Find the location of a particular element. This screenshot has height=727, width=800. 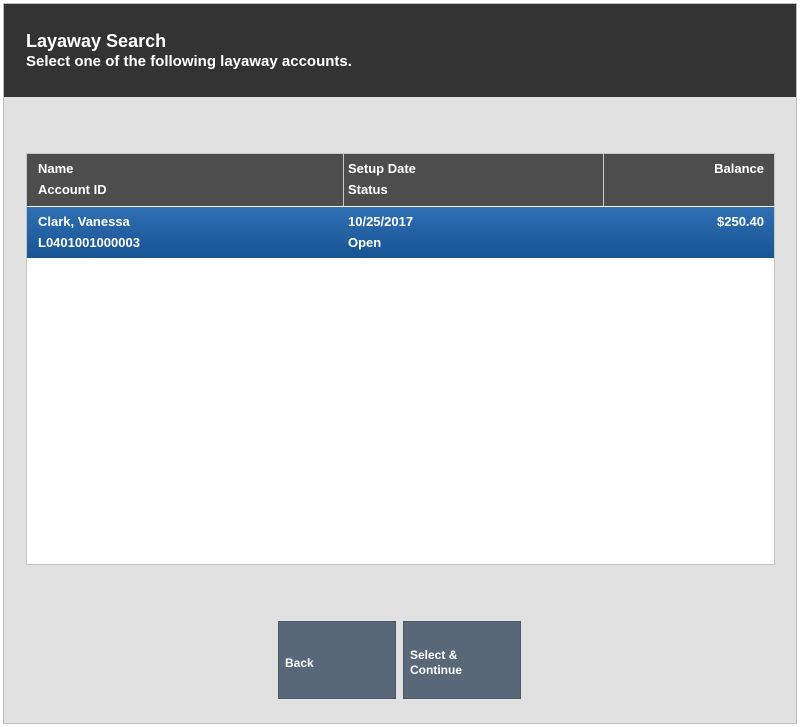

column-header-balance: Balance is located at coordinates (739, 168).